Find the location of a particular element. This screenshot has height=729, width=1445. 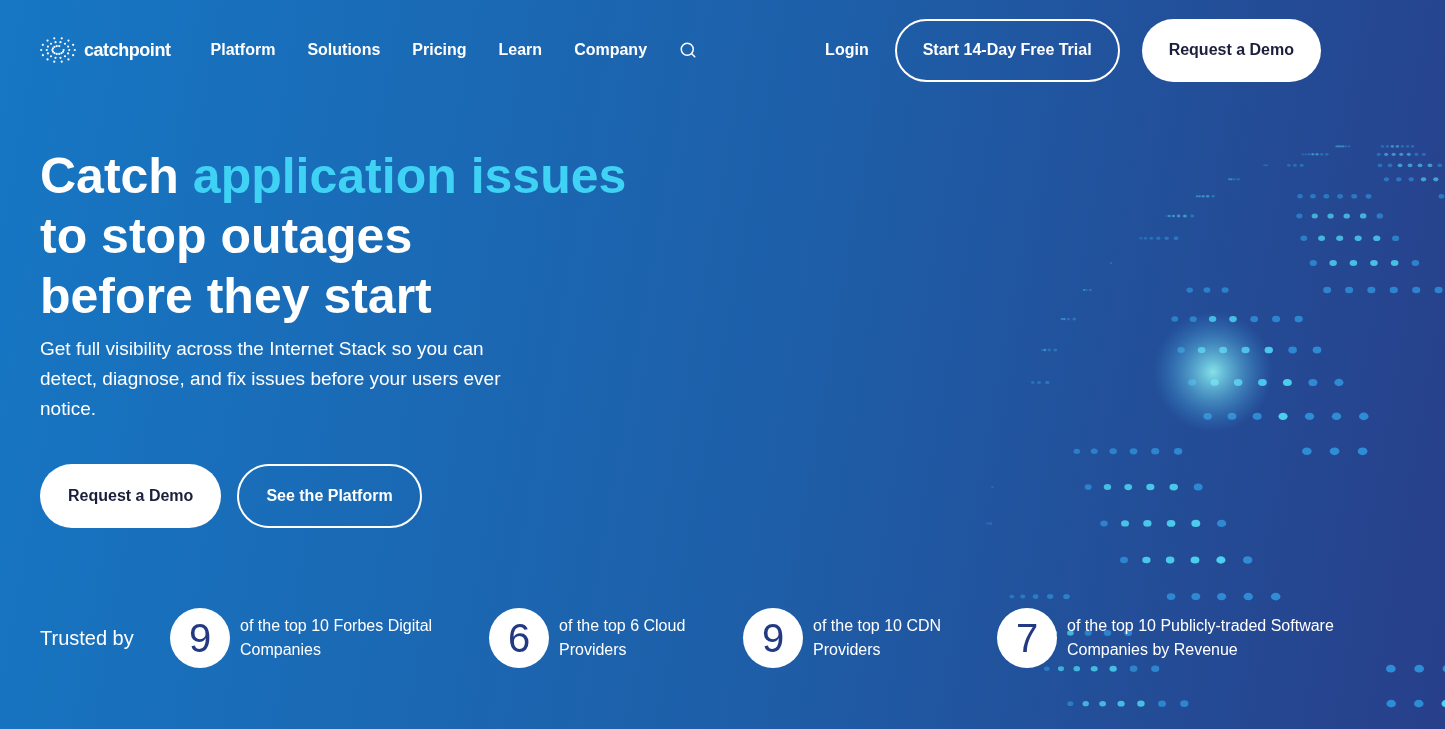

stat-description: of the top 10 Forbes Digital Companies is located at coordinates (337, 638).